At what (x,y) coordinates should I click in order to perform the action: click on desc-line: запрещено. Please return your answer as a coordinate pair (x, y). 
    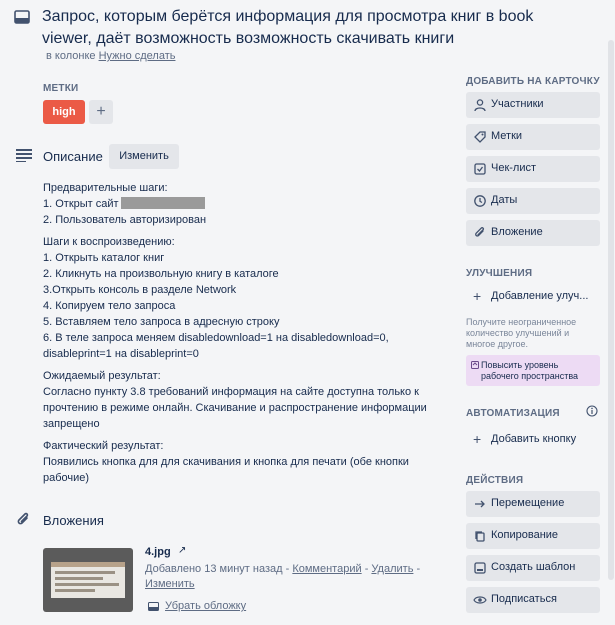
    Looking at the image, I should click on (71, 424).